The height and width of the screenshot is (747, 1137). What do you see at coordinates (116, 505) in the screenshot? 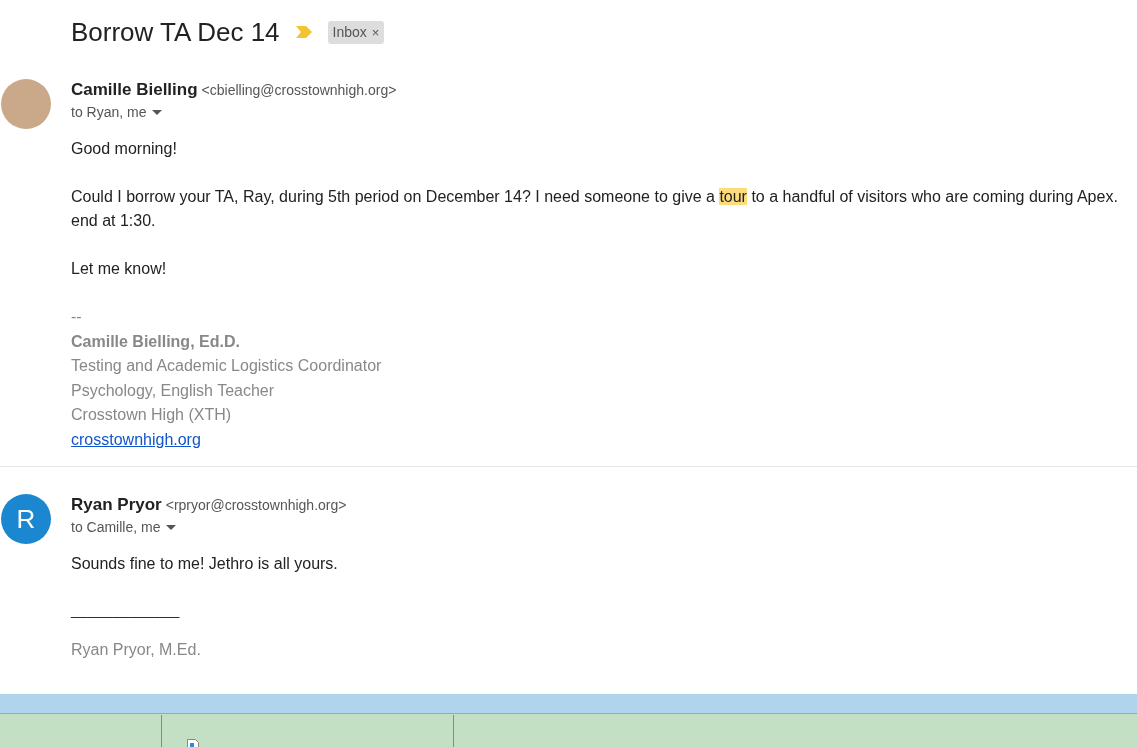
I see `sender-name: Ryan Pryor` at bounding box center [116, 505].